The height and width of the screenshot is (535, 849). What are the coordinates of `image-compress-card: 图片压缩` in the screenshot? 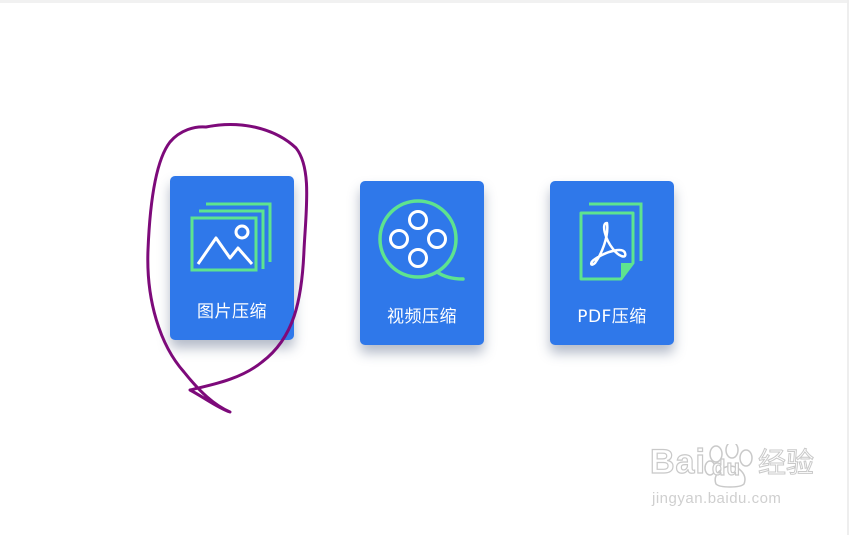 It's located at (232, 258).